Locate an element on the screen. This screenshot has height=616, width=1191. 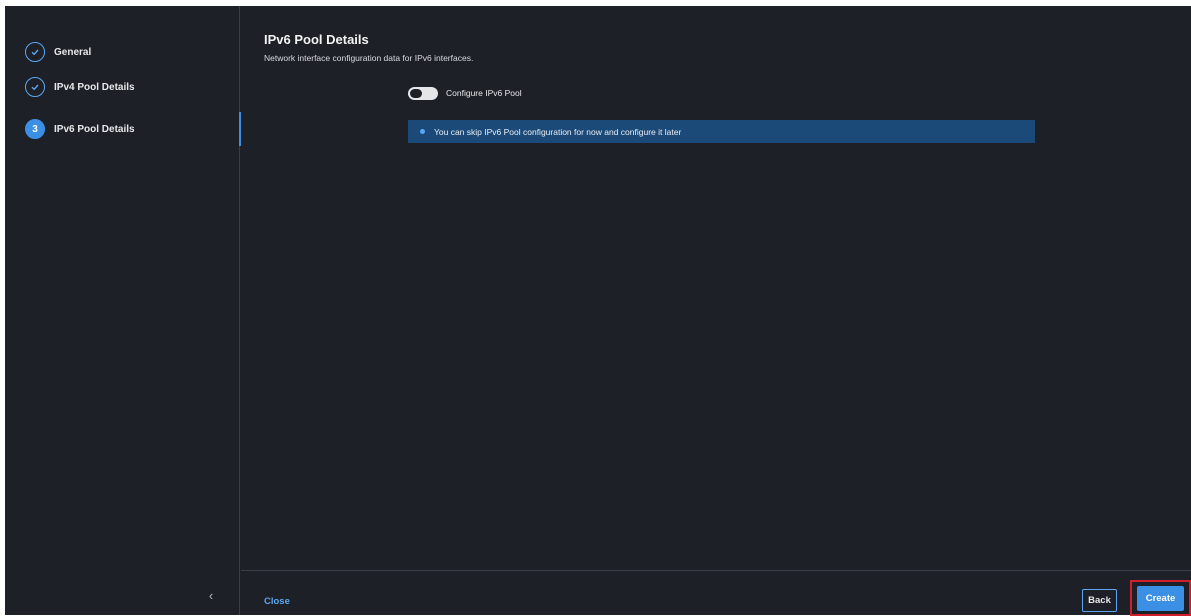
back-button: Back is located at coordinates (1099, 600).